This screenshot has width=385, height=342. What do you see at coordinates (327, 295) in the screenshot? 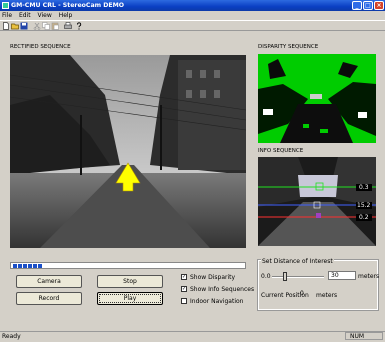
I see `current-position-unit: meters` at bounding box center [327, 295].